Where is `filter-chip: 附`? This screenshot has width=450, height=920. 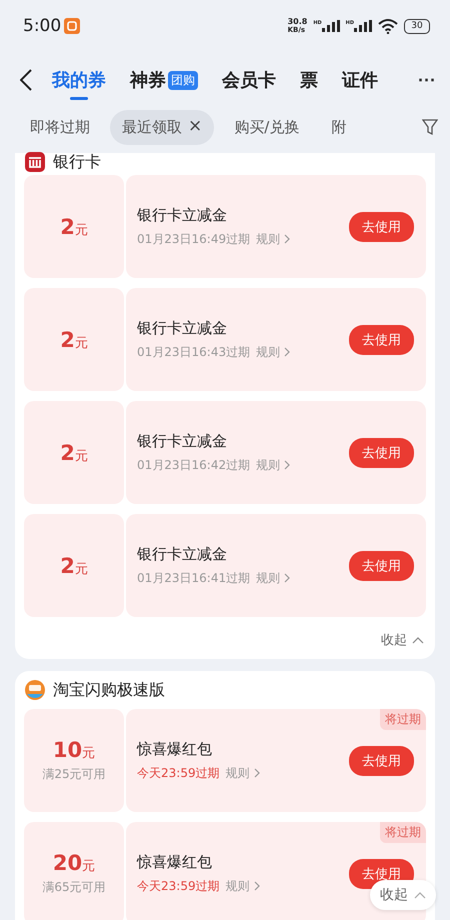 filter-chip: 附 is located at coordinates (338, 127).